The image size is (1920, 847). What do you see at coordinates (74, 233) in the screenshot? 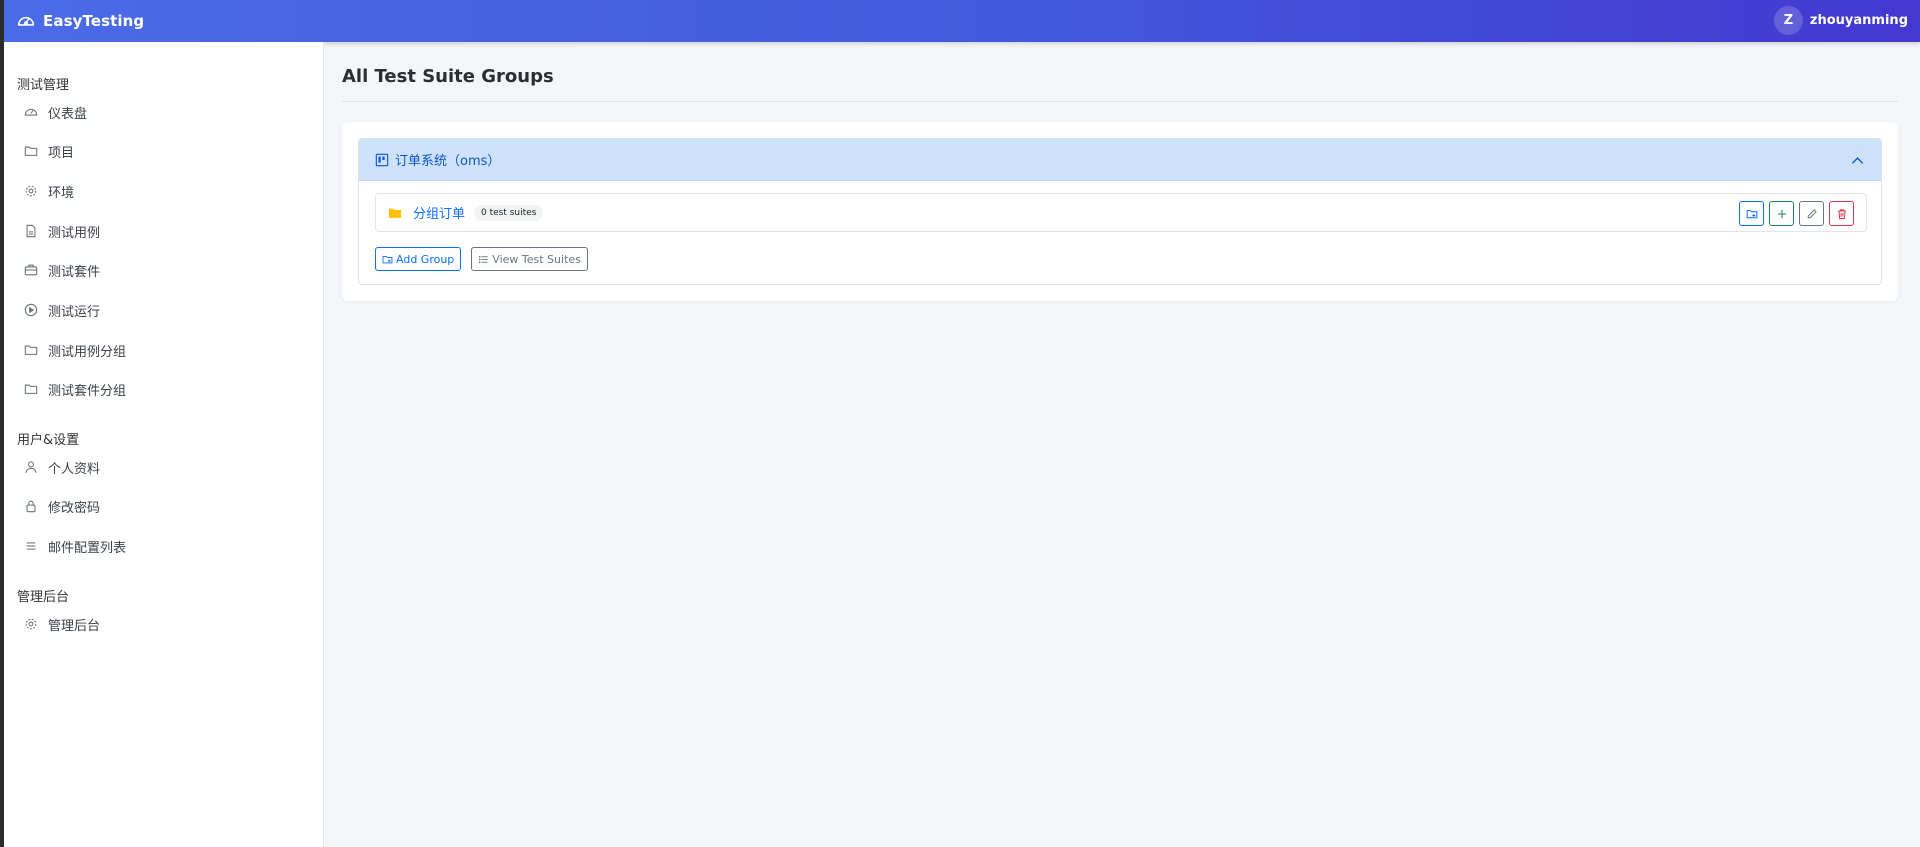
I see `sidebar-item-label: 测试用例` at bounding box center [74, 233].